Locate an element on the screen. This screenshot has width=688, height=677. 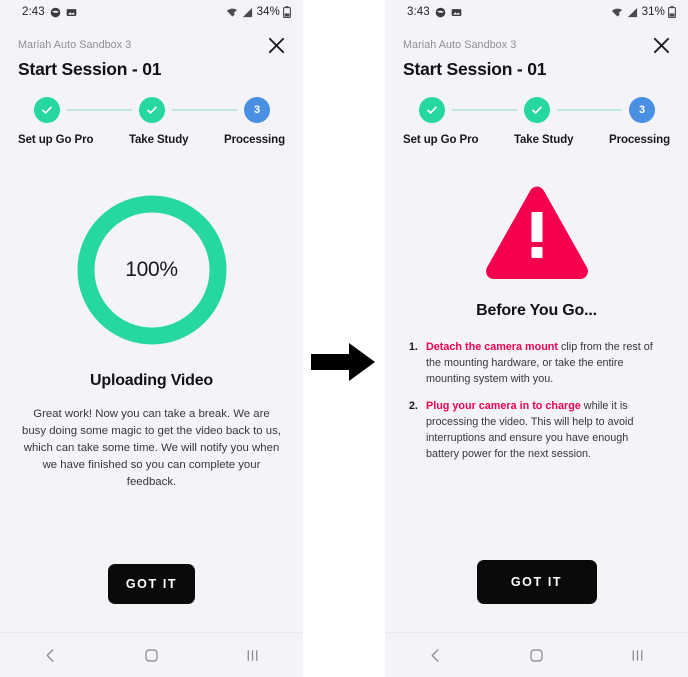
list-item-accent: Detach the camera mount is located at coordinates (492, 347).